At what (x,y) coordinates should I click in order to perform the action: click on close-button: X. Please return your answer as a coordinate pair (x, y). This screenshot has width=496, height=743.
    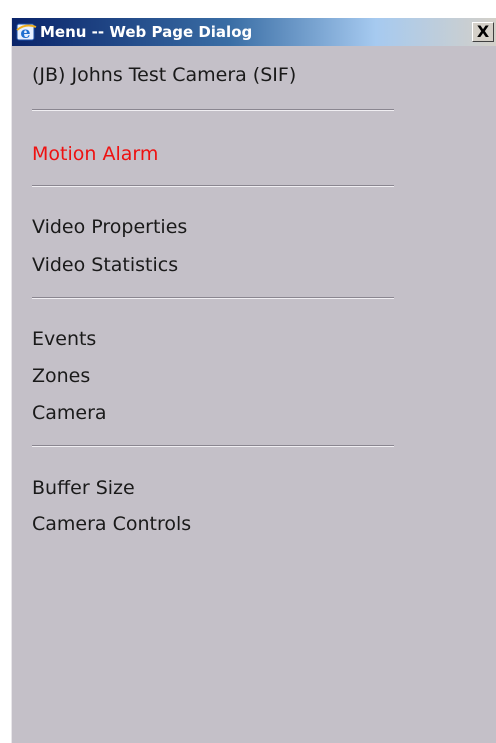
    Looking at the image, I should click on (483, 32).